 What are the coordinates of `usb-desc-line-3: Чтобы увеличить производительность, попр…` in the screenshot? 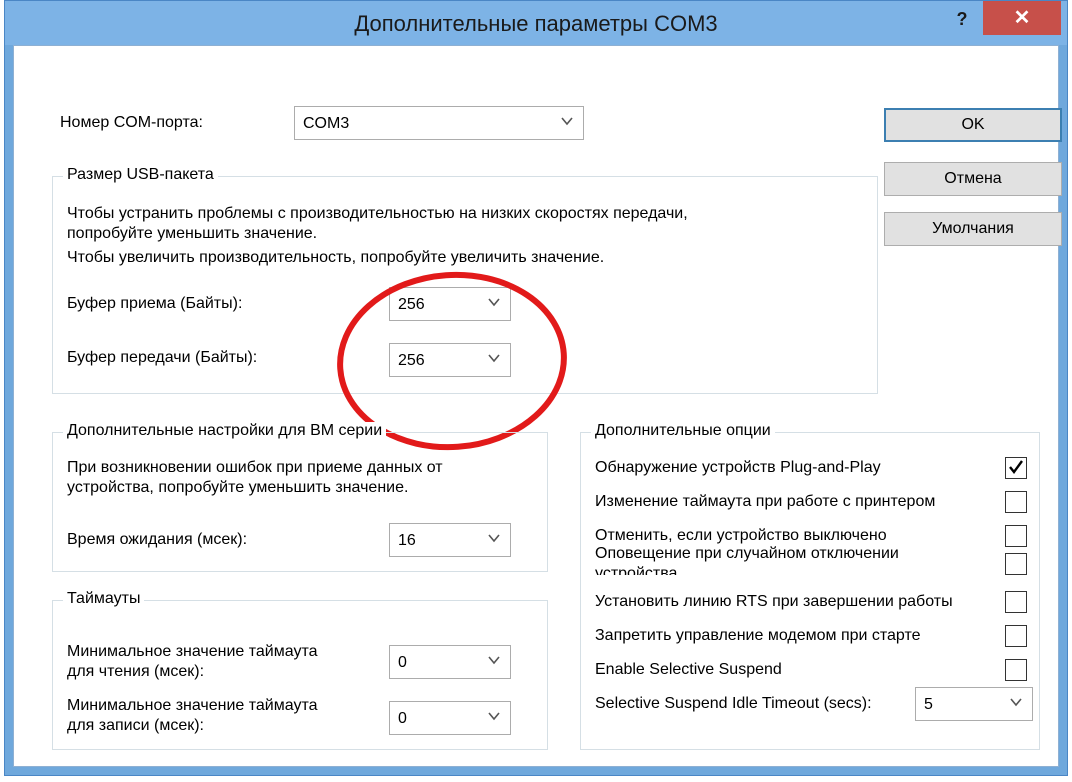 It's located at (336, 257).